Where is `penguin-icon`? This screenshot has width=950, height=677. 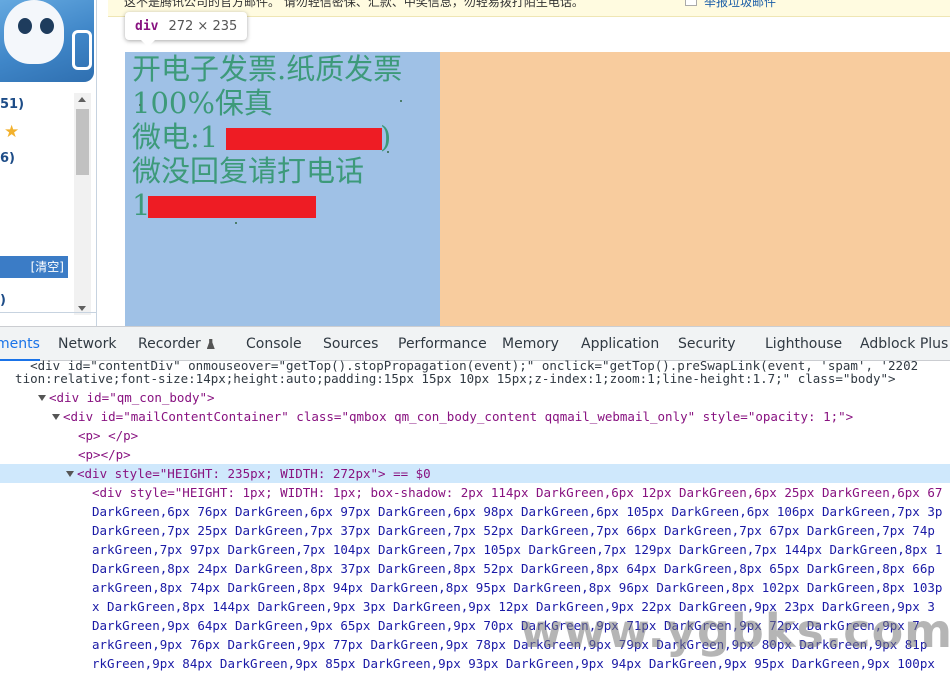
penguin-icon is located at coordinates (34, 32).